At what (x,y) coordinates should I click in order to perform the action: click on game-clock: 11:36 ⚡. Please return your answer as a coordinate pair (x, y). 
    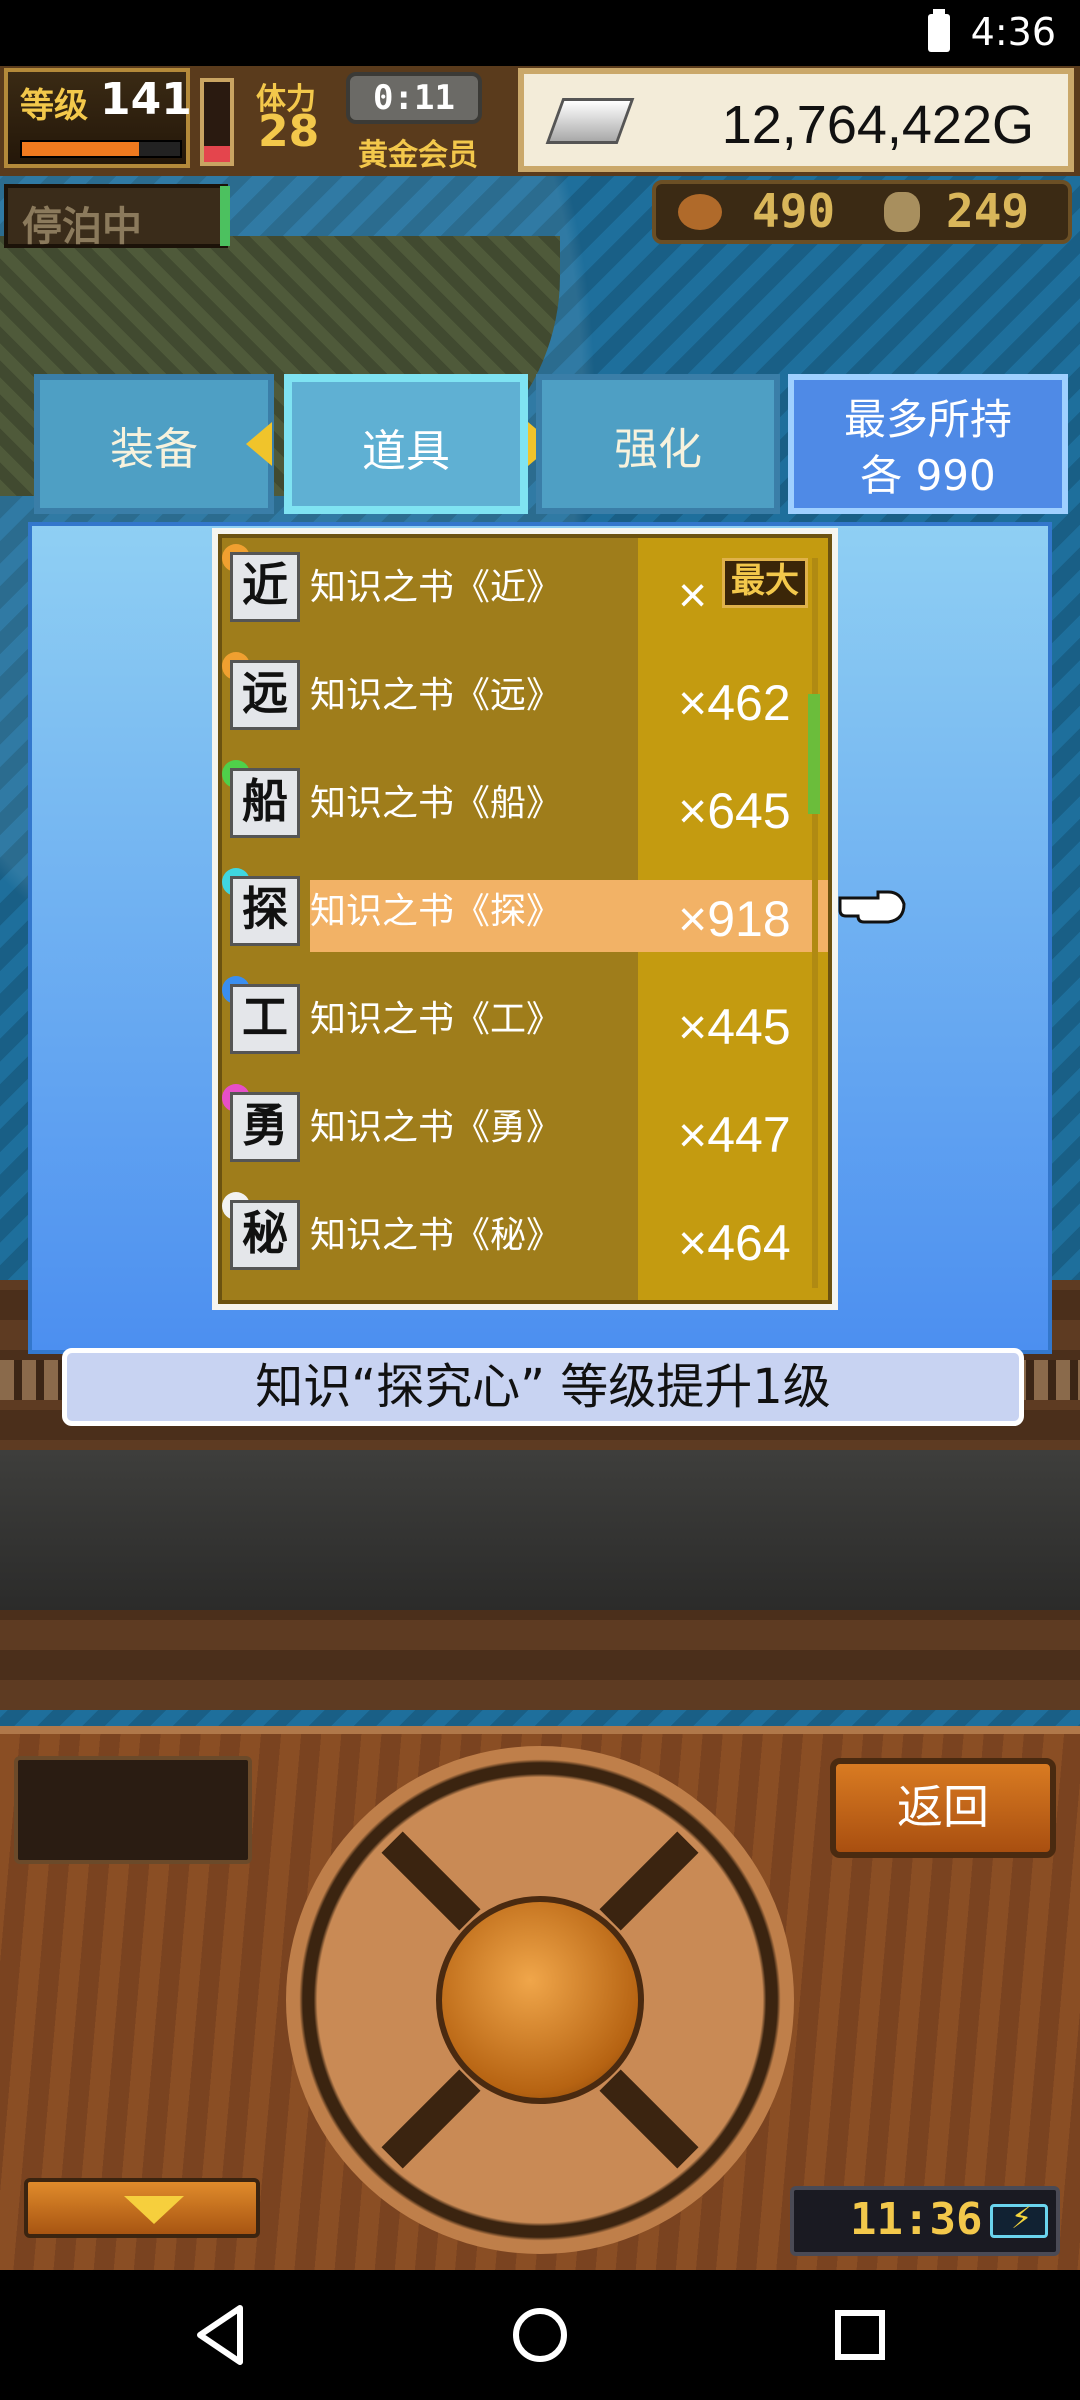
    Looking at the image, I should click on (925, 2221).